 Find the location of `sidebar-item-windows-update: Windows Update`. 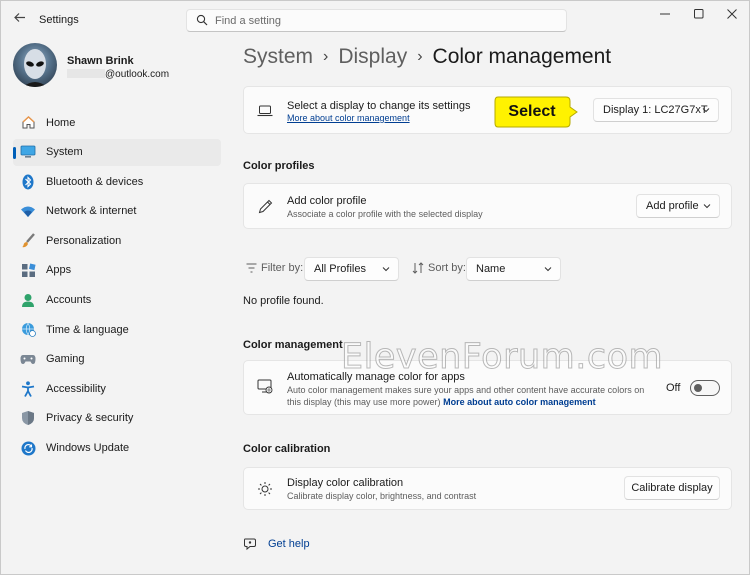

sidebar-item-windows-update: Windows Update is located at coordinates (117, 448).